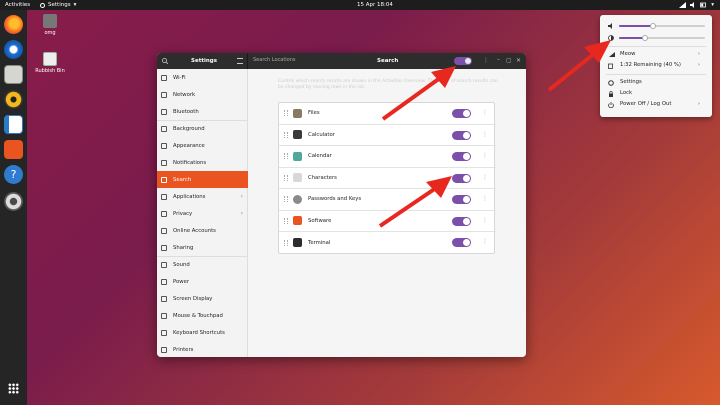 The width and height of the screenshot is (720, 405). Describe the element at coordinates (418, 93) in the screenshot. I see `arrow-to-master-switch` at that location.